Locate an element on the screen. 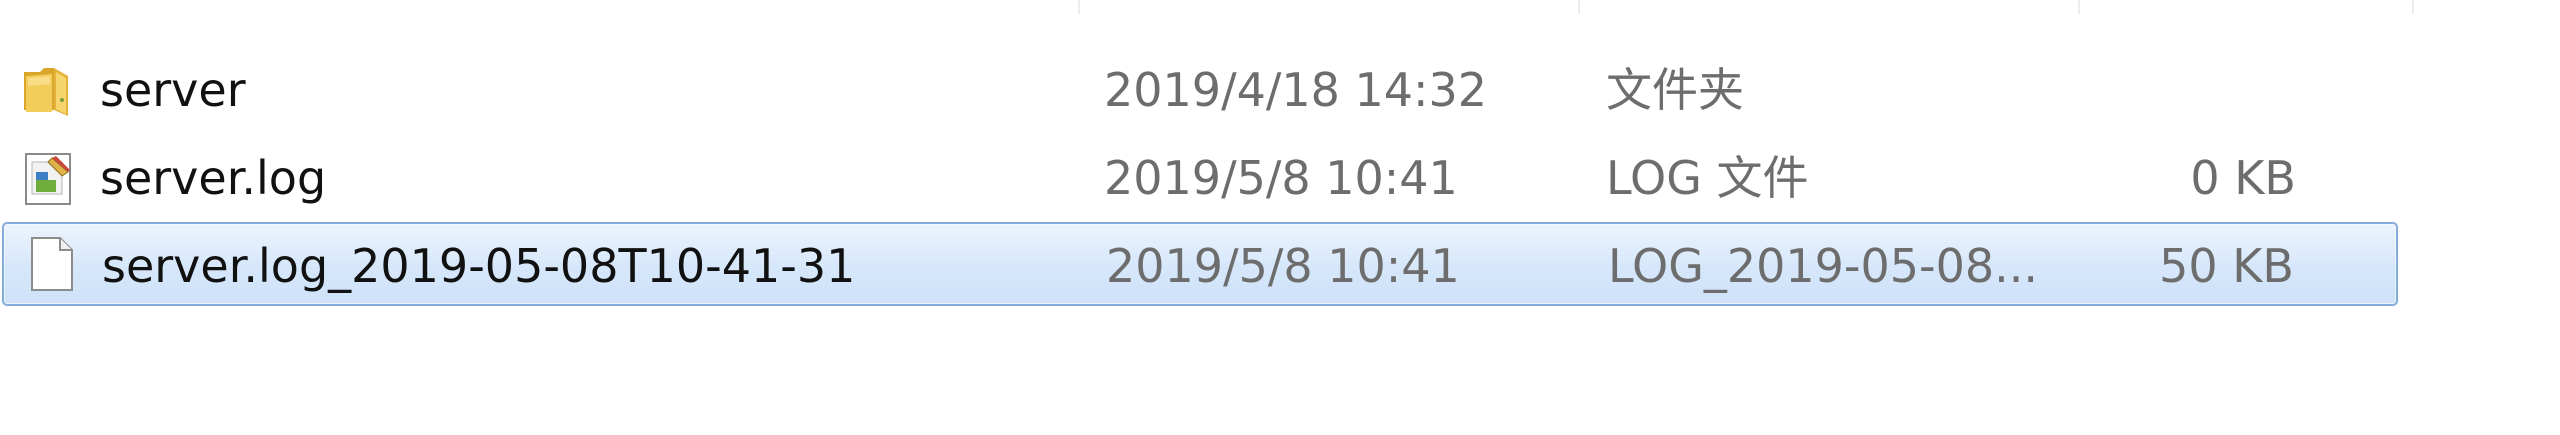 The width and height of the screenshot is (2560, 435). file-size: 0 KB is located at coordinates (2243, 178).